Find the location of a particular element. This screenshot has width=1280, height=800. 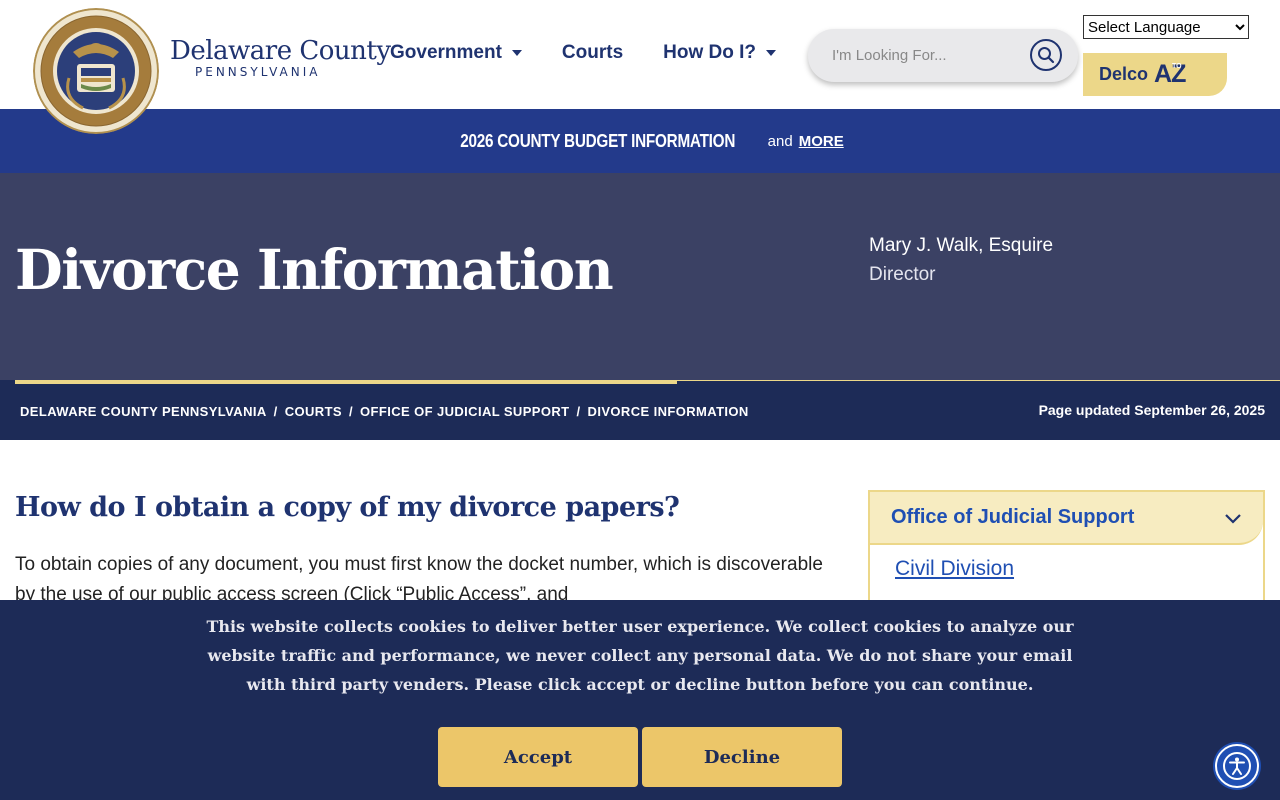

search-button is located at coordinates (1046, 55).